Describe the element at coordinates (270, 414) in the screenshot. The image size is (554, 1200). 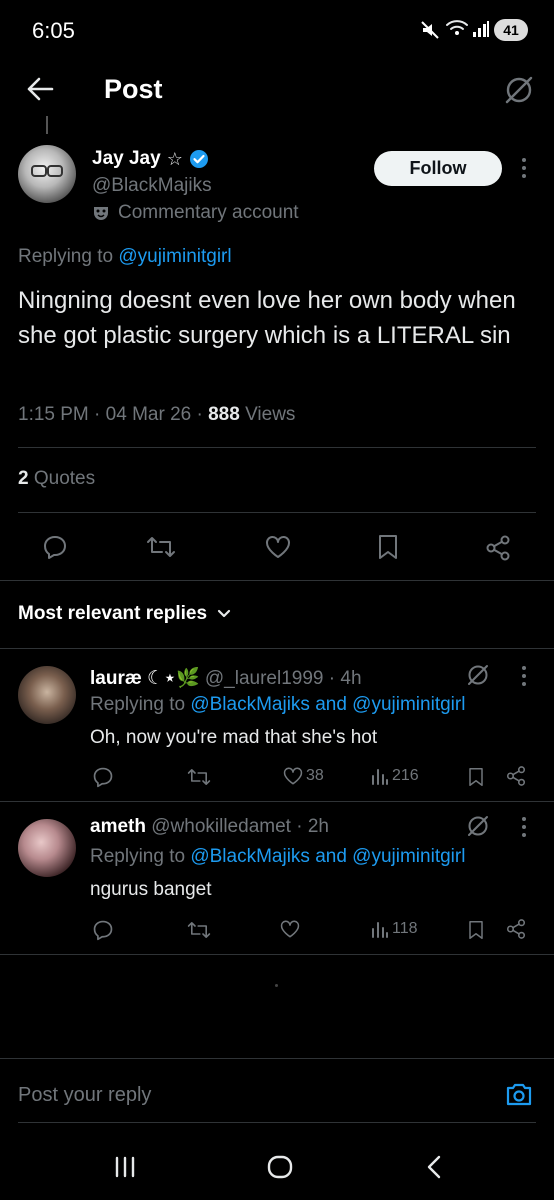
I see `views-label: Views` at that location.